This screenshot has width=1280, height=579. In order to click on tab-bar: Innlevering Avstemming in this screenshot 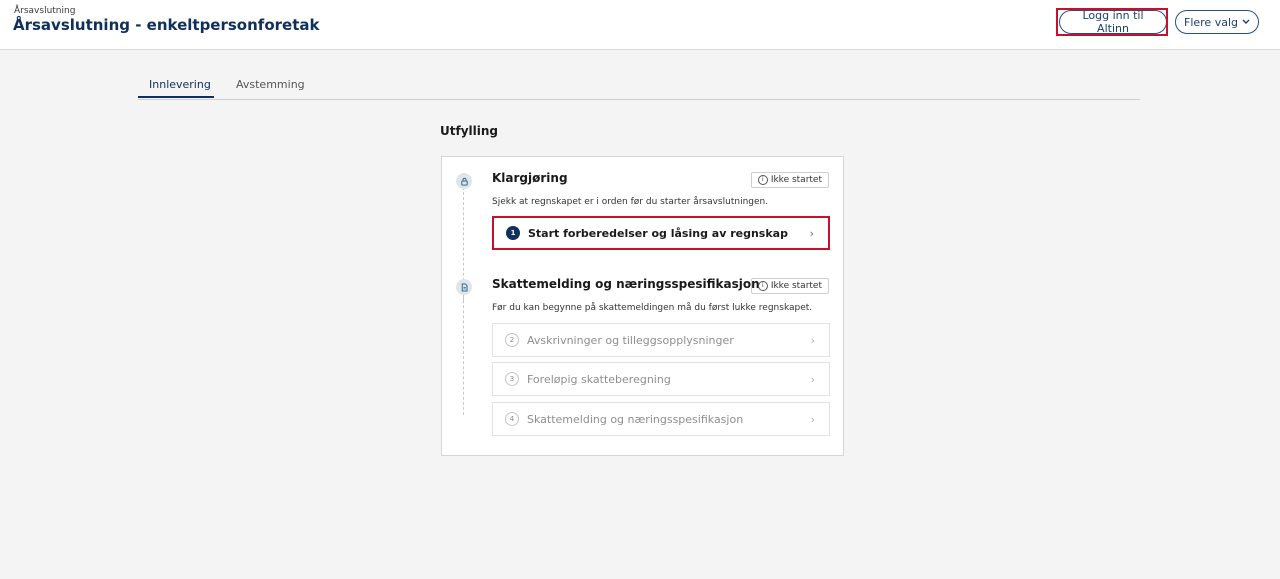, I will do `click(639, 86)`.